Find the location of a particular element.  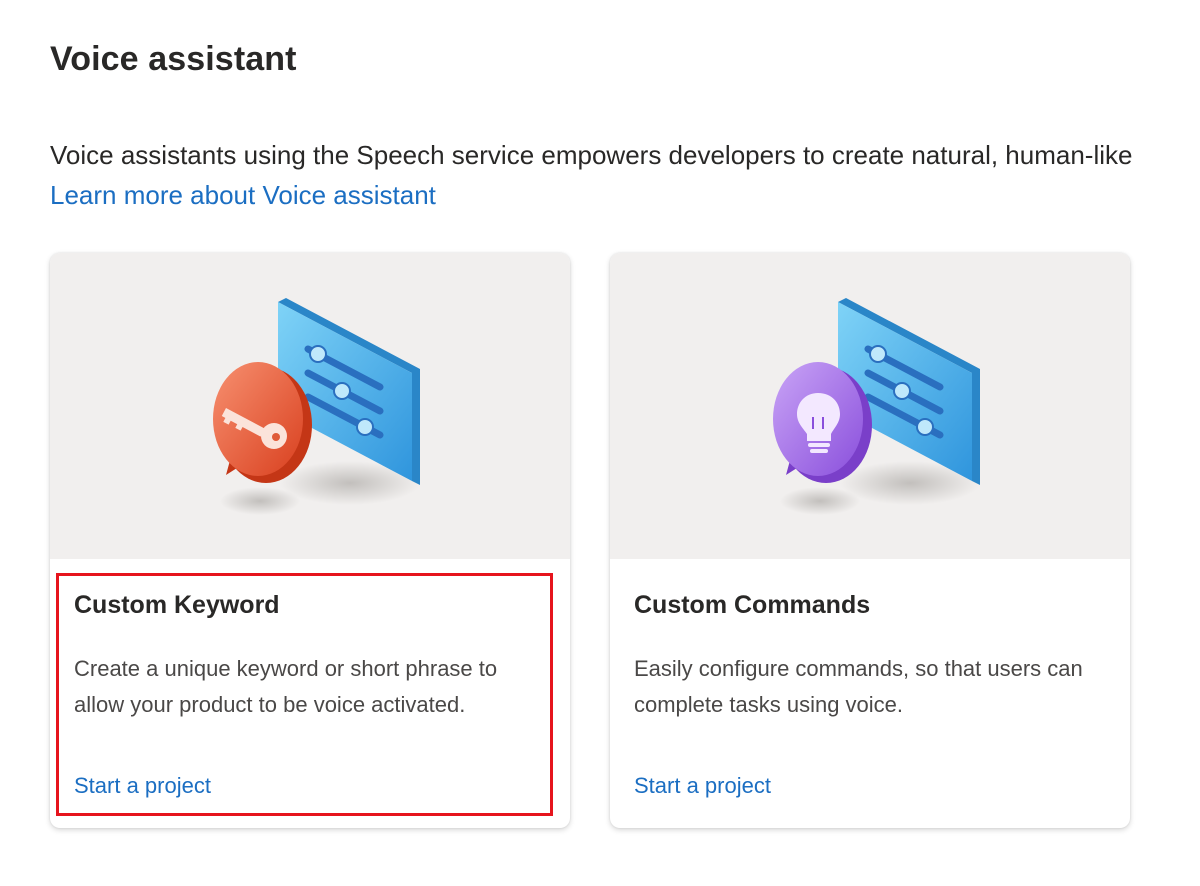

key-speech-bubble-icon is located at coordinates (316, 406).